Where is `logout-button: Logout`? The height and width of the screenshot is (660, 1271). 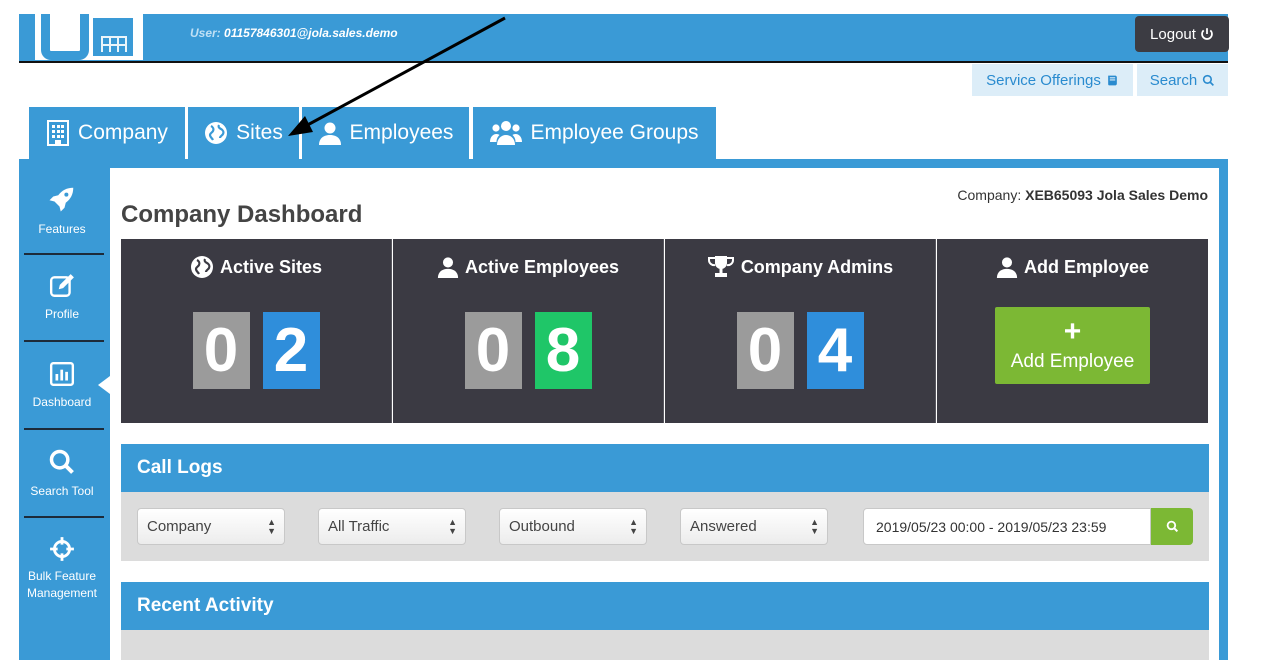
logout-button: Logout is located at coordinates (1182, 34).